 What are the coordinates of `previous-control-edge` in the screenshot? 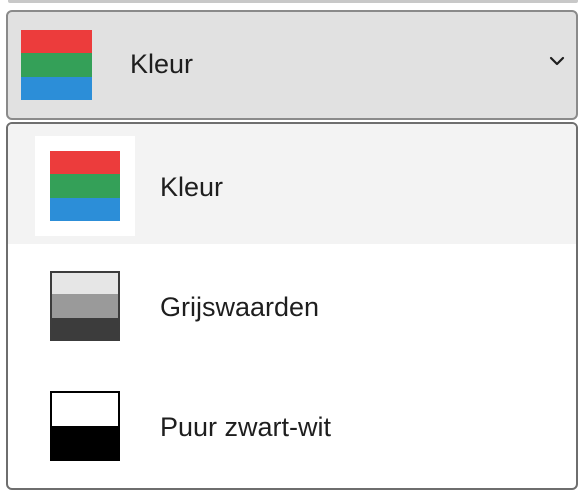 It's located at (293, 1).